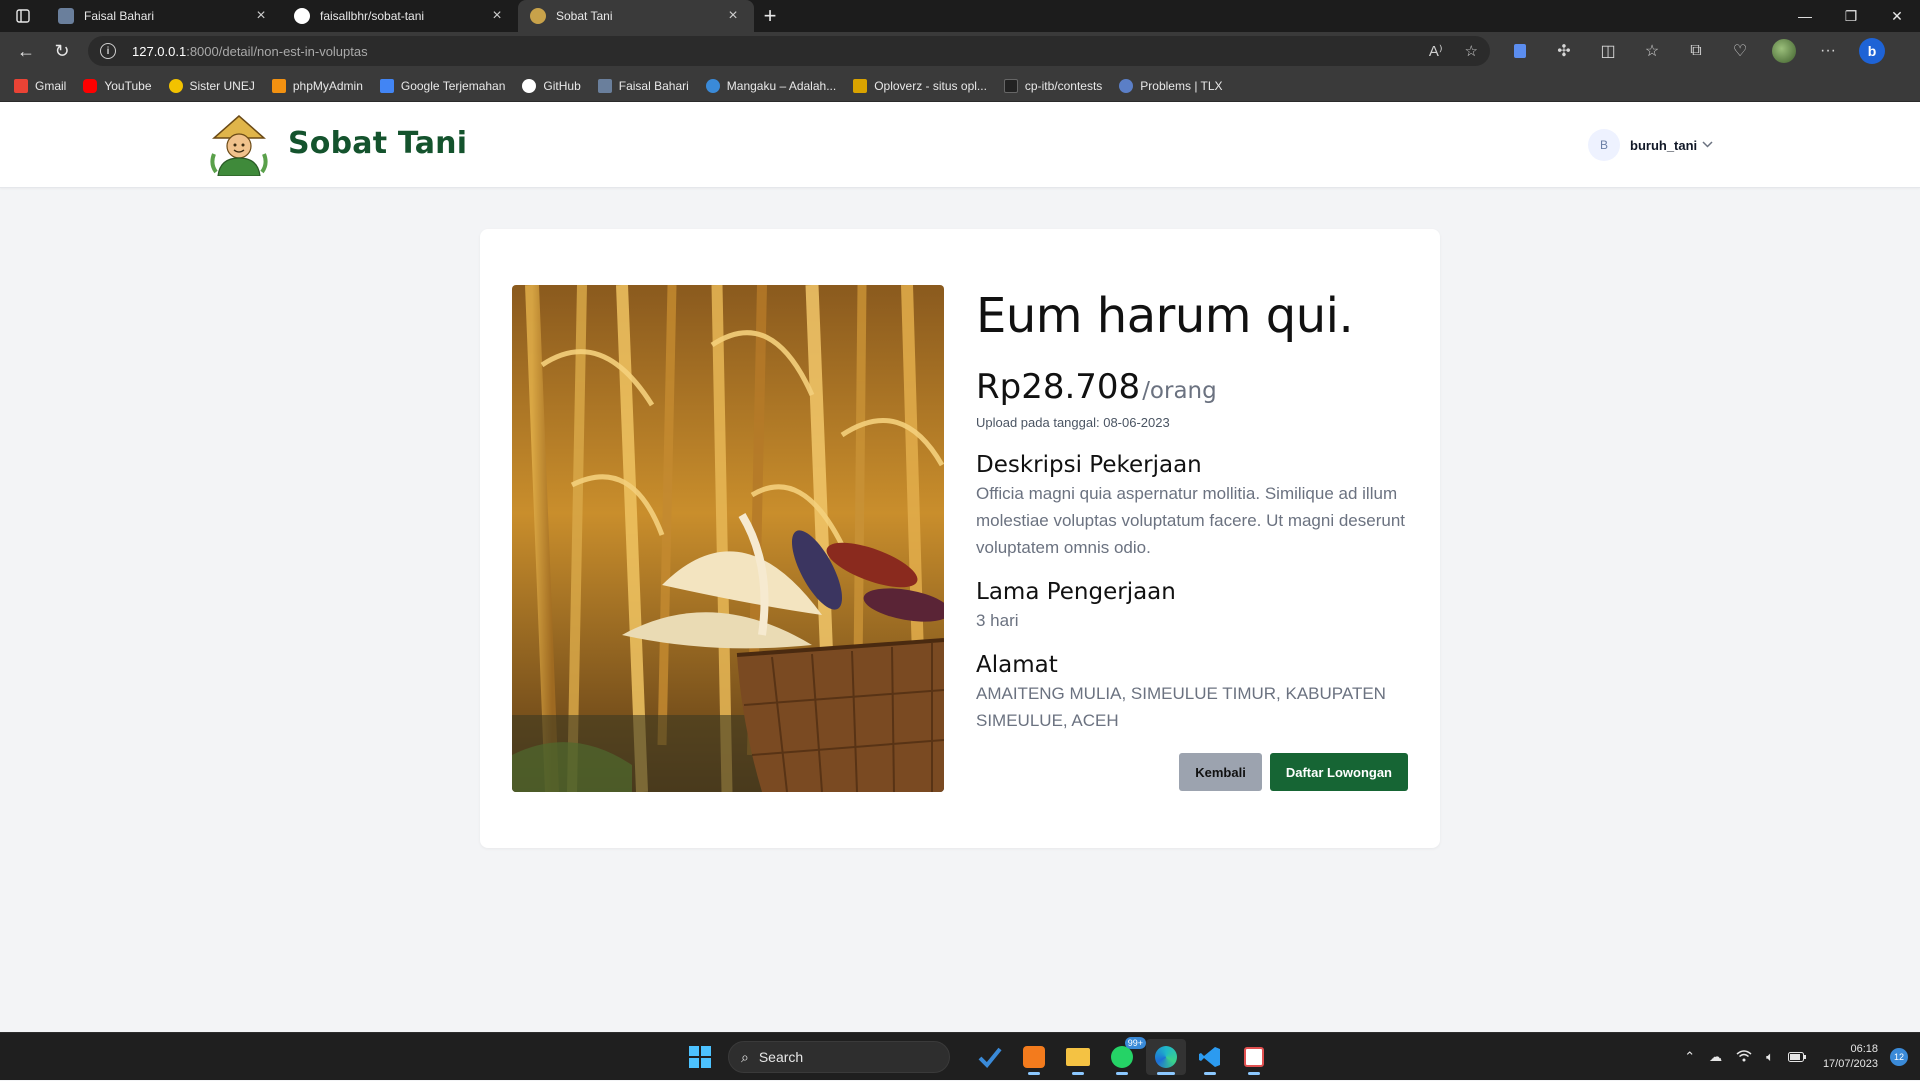 Image resolution: width=1920 pixels, height=1081 pixels. Describe the element at coordinates (386, 85) in the screenshot. I see `google-translate-icon` at that location.